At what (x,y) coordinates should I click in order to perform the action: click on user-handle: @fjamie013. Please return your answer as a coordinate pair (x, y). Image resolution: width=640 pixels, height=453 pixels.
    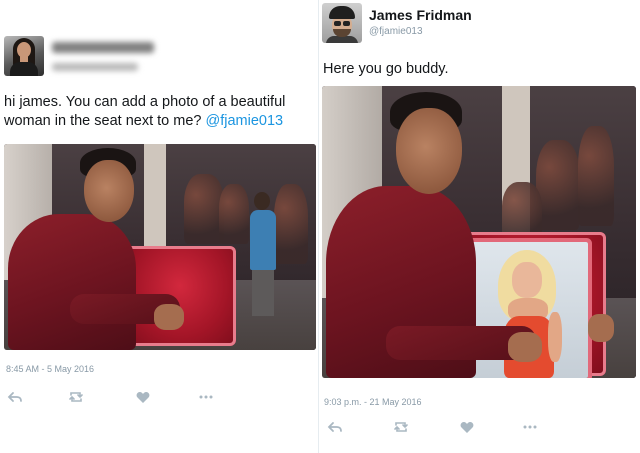
    Looking at the image, I should click on (396, 31).